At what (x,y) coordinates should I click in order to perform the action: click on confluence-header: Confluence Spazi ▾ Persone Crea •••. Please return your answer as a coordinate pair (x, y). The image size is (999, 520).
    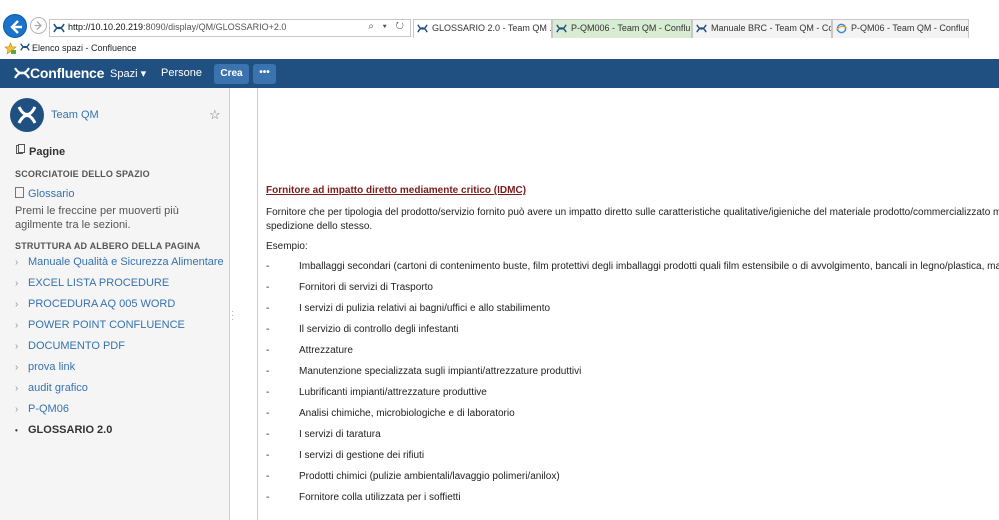
    Looking at the image, I should click on (499, 73).